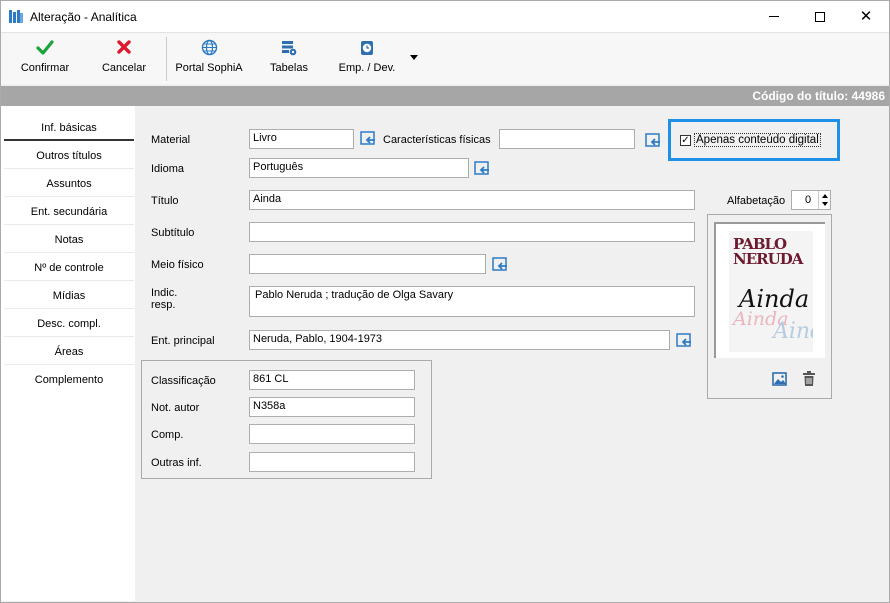 This screenshot has height=603, width=890. I want to click on sidebar-item-control-number: Nº de controle, so click(69, 267).